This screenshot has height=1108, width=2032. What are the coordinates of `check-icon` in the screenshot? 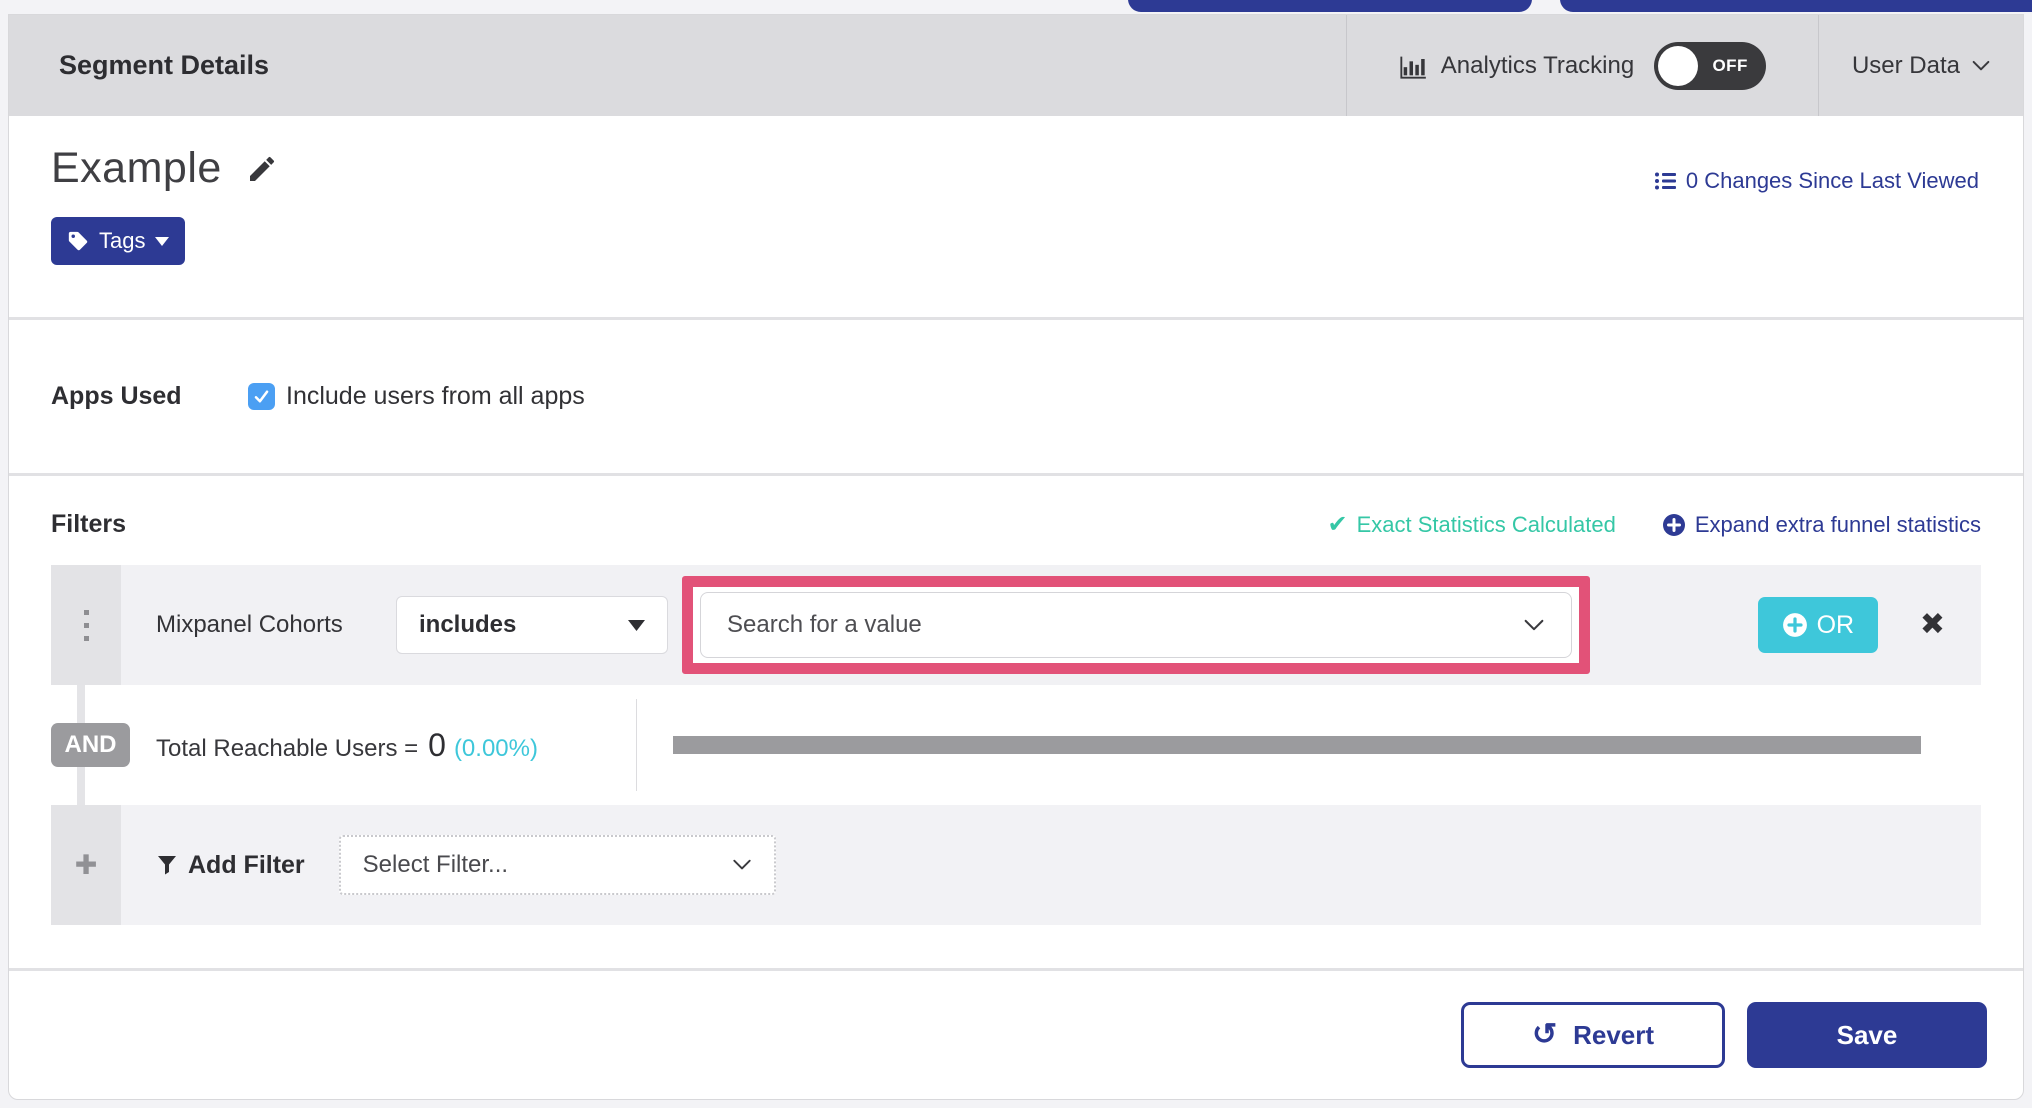 It's located at (261, 396).